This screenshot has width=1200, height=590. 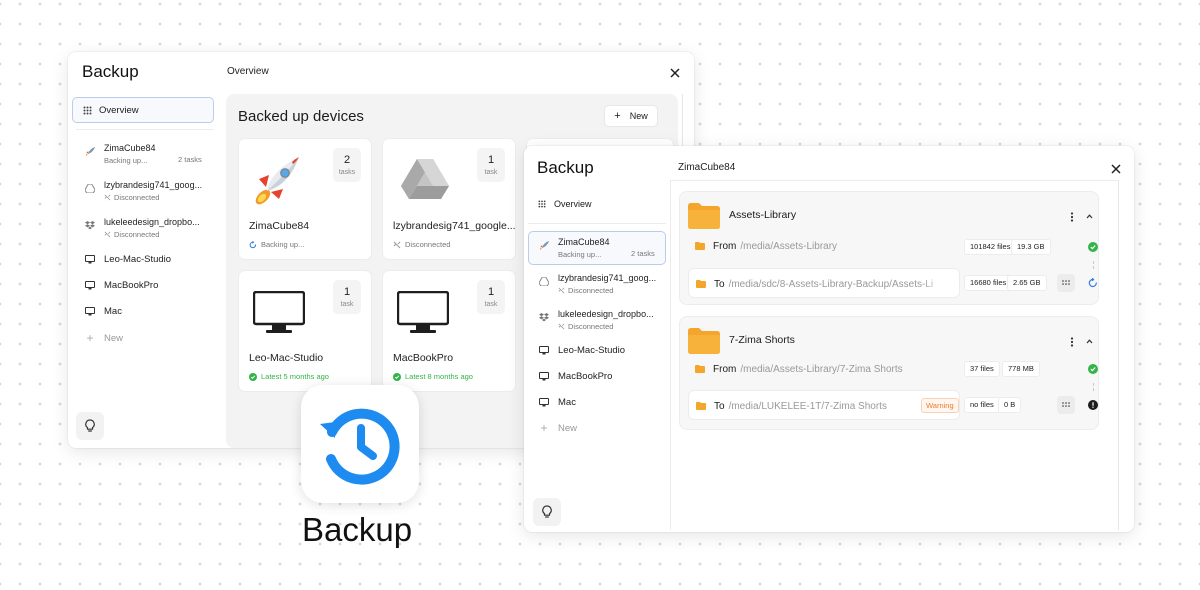 I want to click on check-circle-icon, so click(x=397, y=376).